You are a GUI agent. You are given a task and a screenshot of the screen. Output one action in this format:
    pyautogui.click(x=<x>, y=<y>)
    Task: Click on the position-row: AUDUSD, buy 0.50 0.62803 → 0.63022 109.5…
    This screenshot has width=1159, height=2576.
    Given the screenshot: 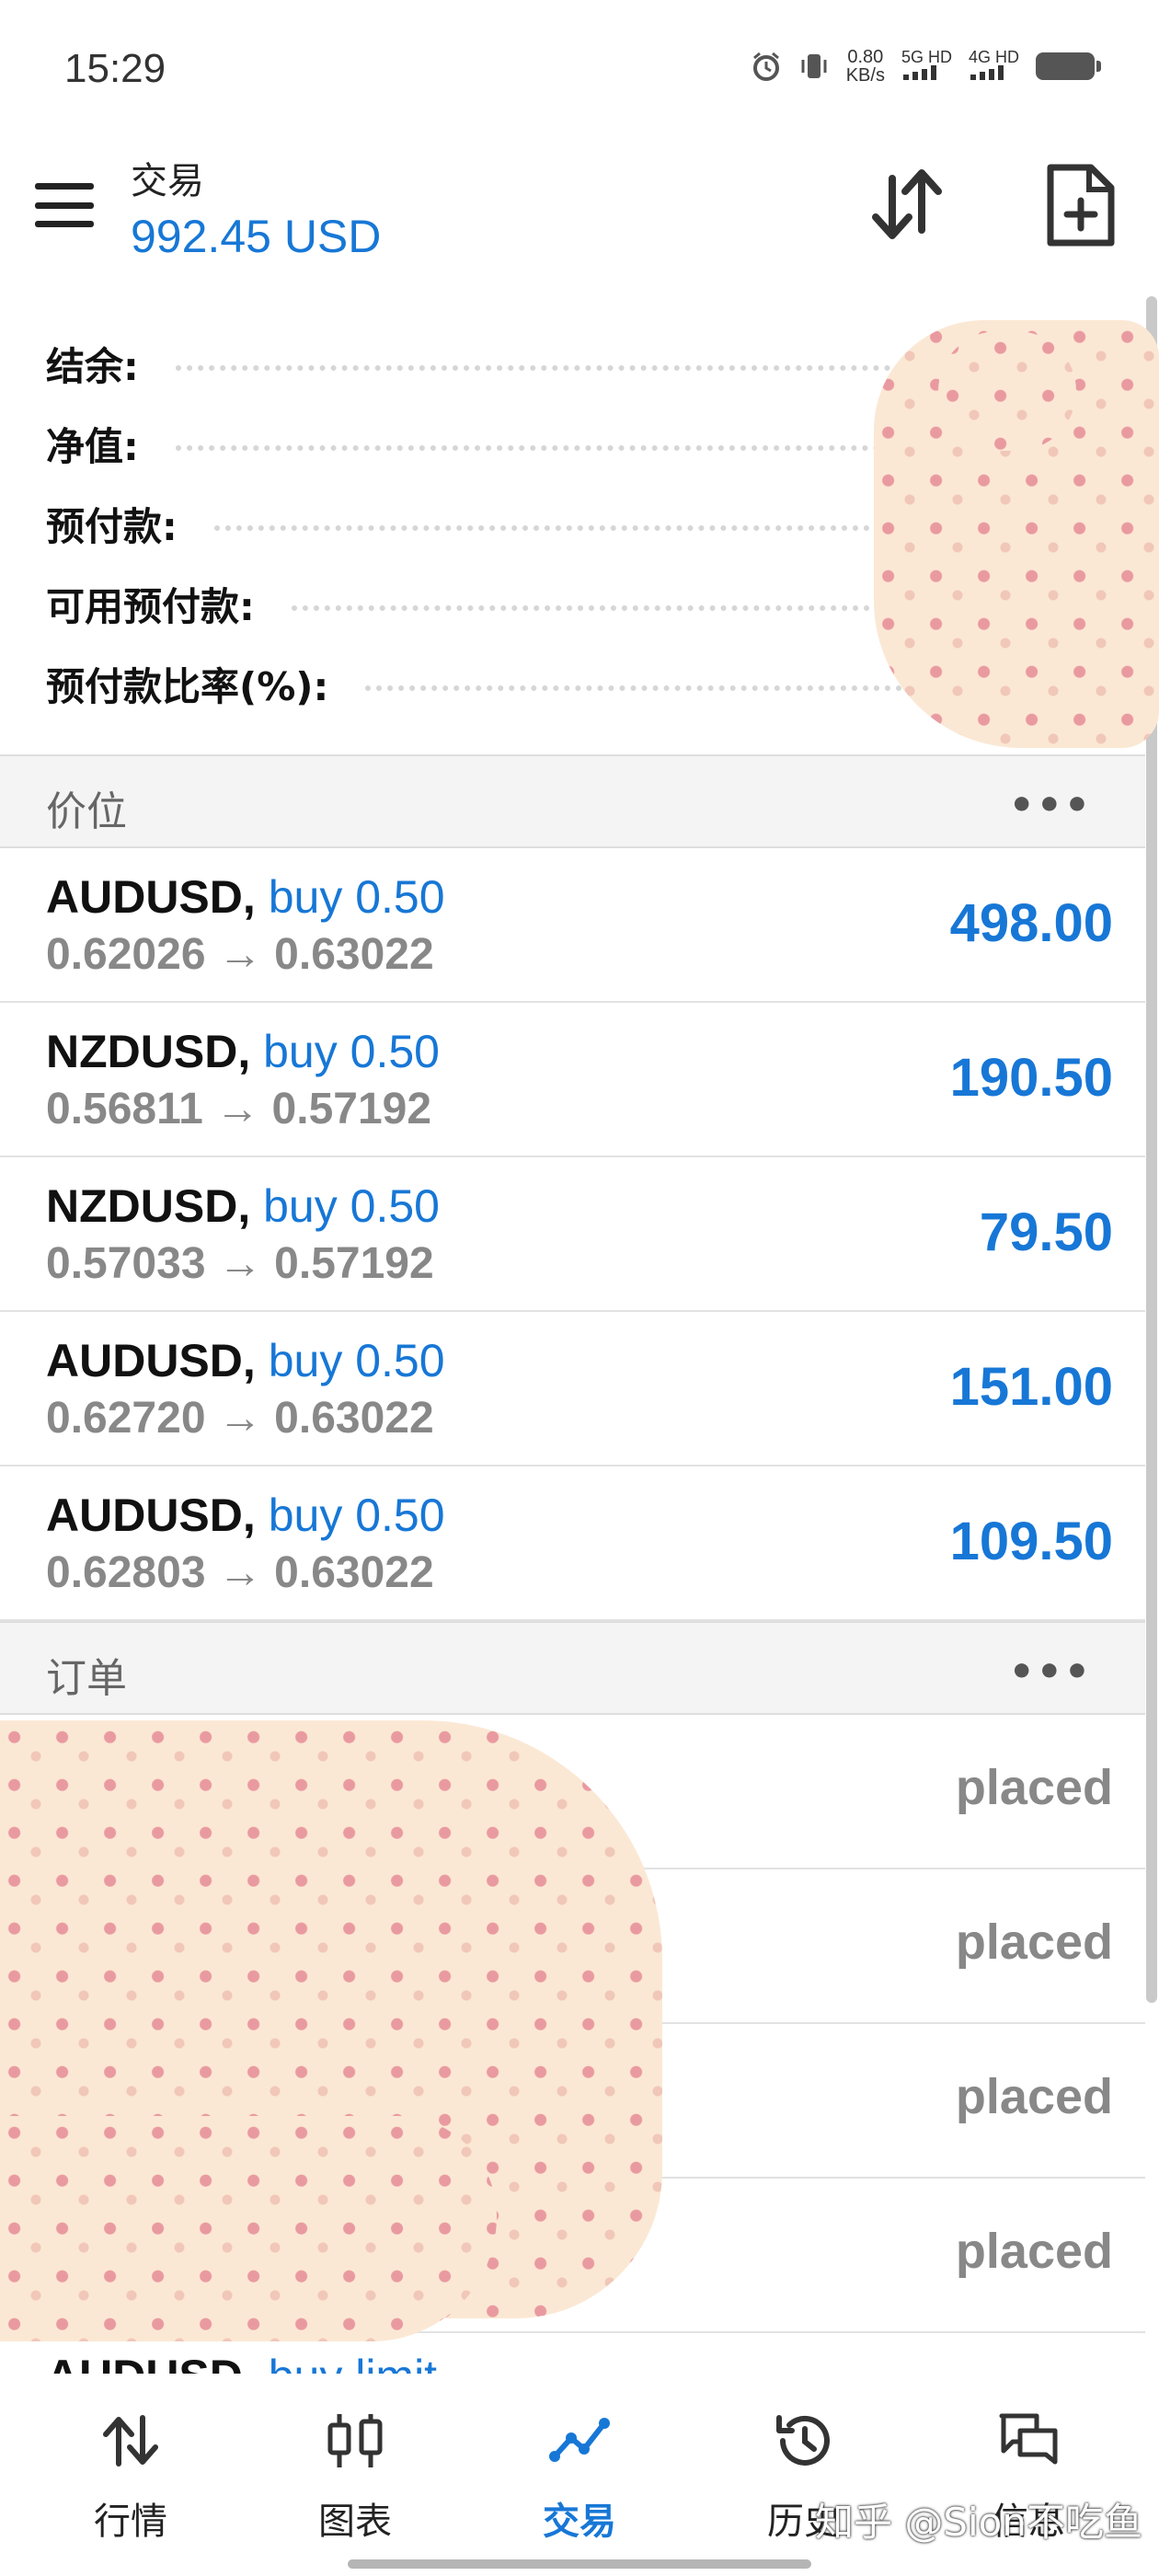 What is the action you would take?
    pyautogui.click(x=572, y=1543)
    